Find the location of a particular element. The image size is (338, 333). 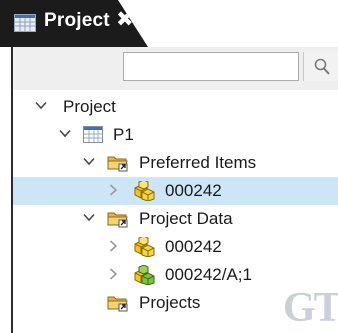

search-bar is located at coordinates (175, 68).